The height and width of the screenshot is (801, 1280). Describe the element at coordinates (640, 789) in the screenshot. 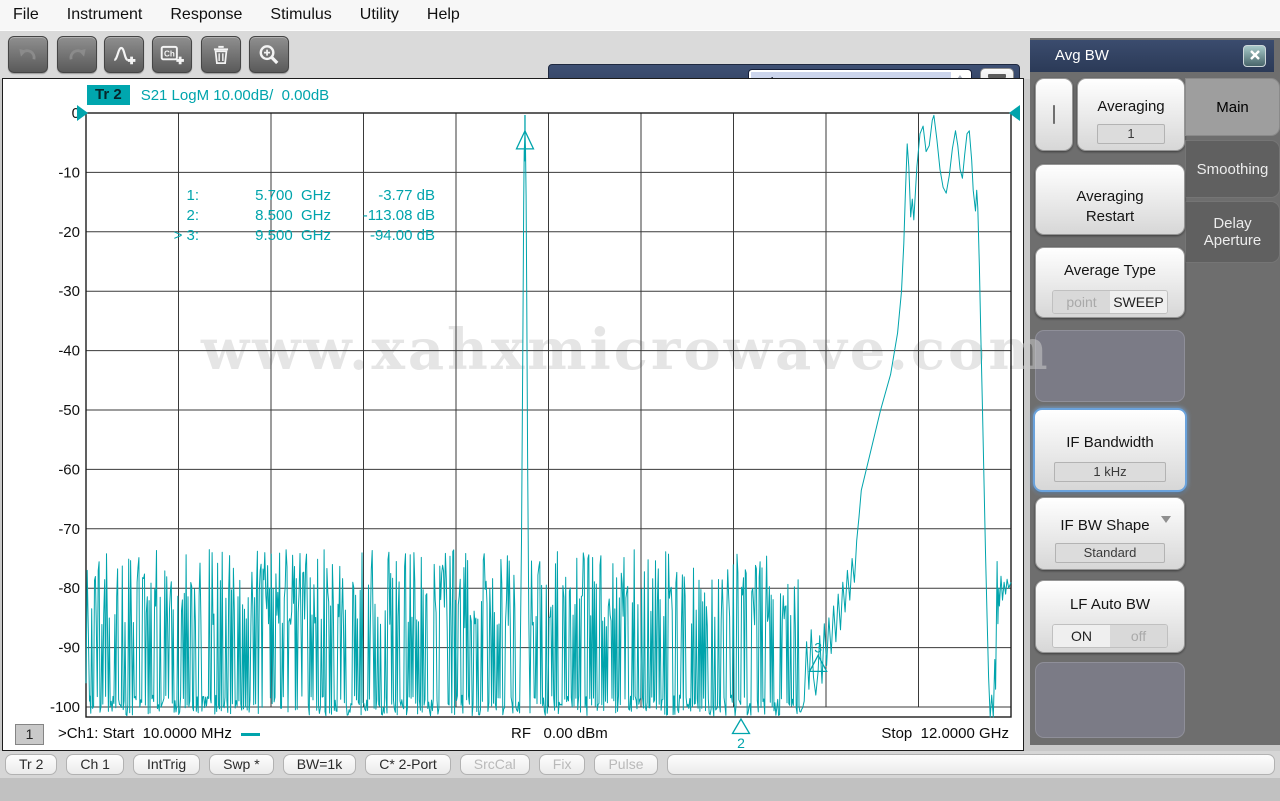

I see `bottom-strip` at that location.